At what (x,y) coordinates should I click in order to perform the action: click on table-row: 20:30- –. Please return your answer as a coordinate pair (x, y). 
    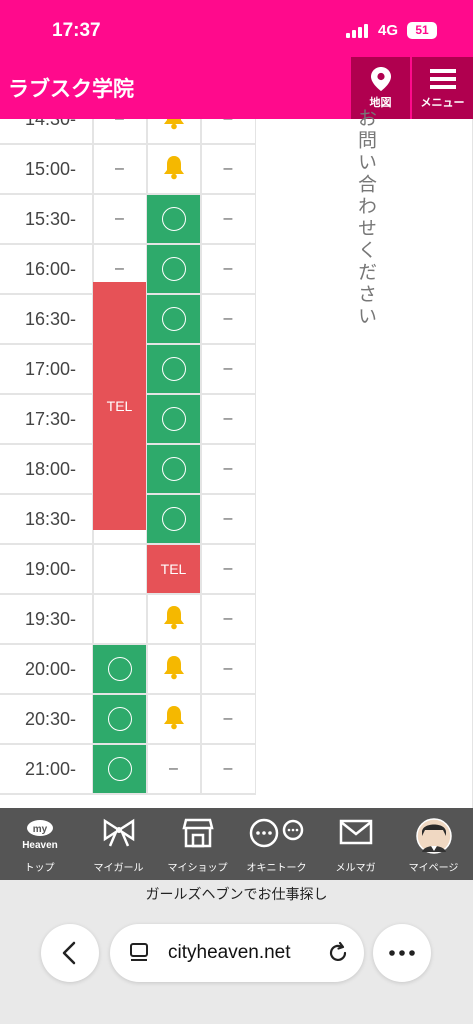
    Looking at the image, I should click on (128, 720).